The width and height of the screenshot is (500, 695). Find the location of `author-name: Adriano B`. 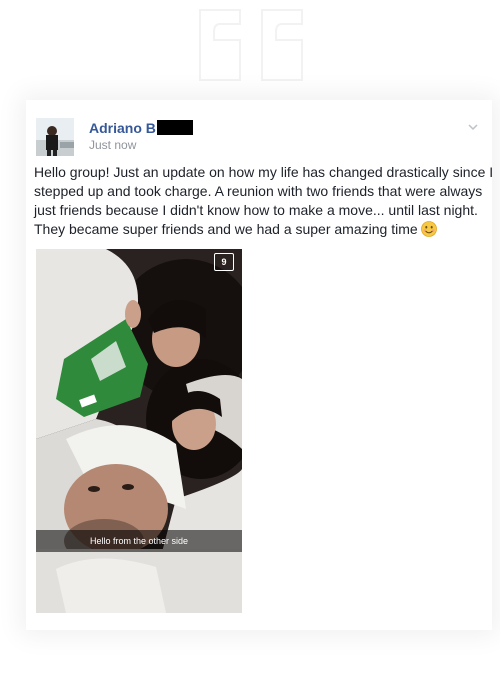

author-name: Adriano B is located at coordinates (141, 128).